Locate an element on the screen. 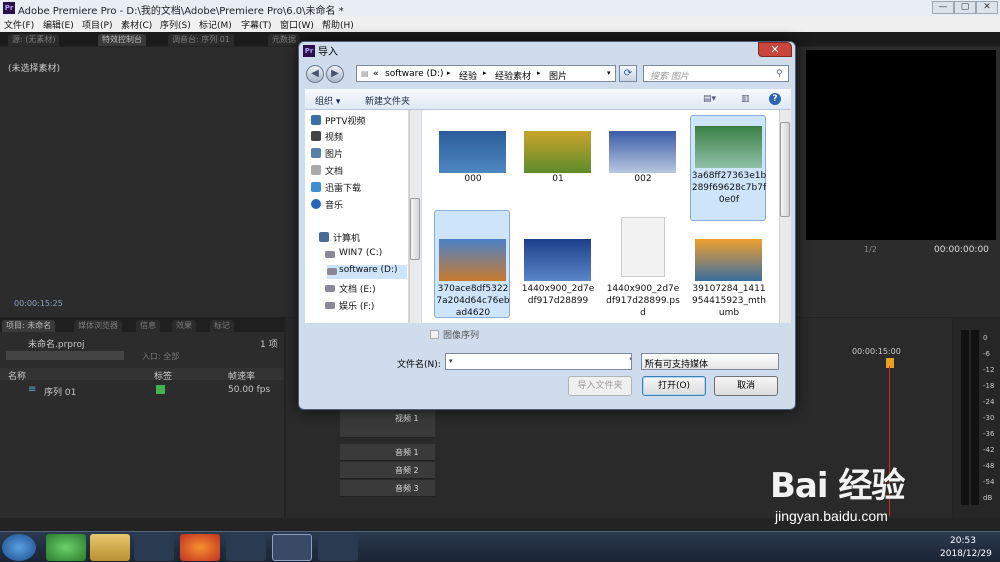 The image size is (1000, 562). open-button: 打开(O) is located at coordinates (674, 386).